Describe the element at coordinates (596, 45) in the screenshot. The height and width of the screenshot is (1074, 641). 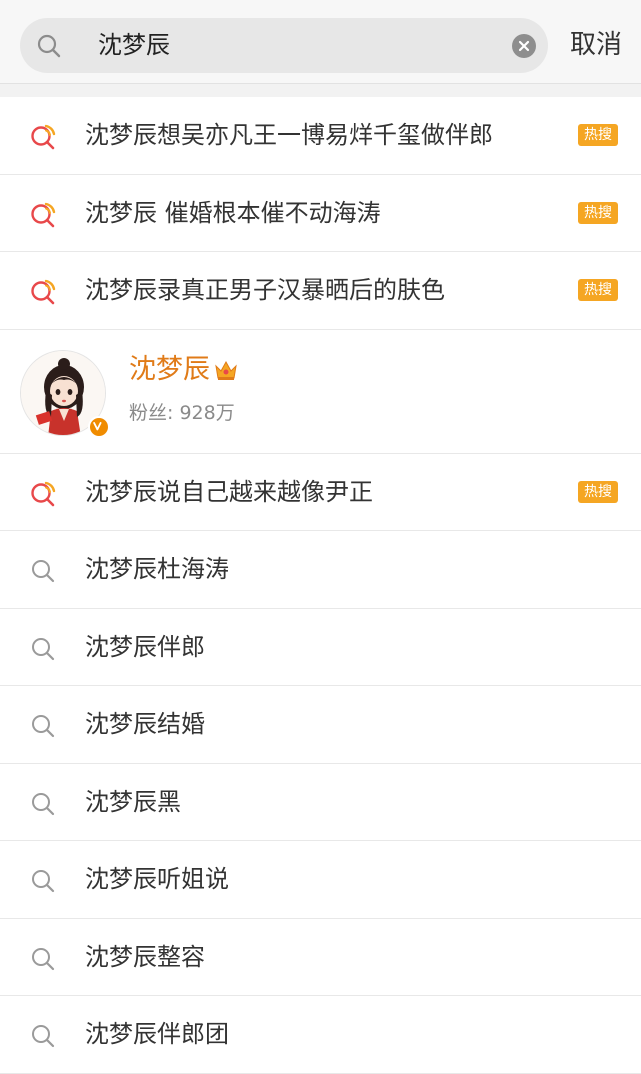
I see `cancel-button: 取消` at that location.